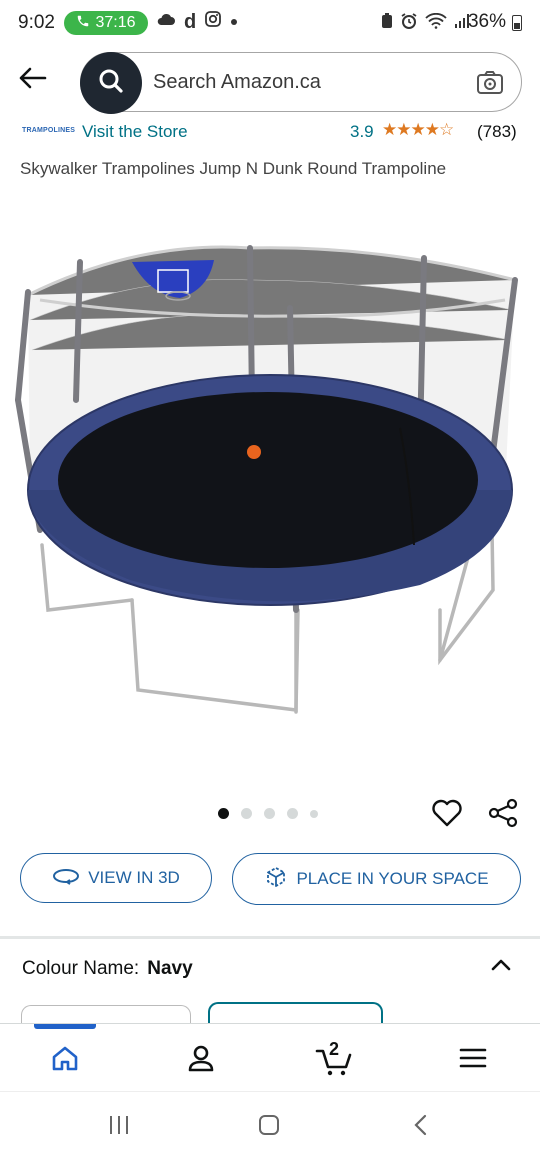 The image size is (540, 1158). I want to click on nav-account, so click(201, 1060).